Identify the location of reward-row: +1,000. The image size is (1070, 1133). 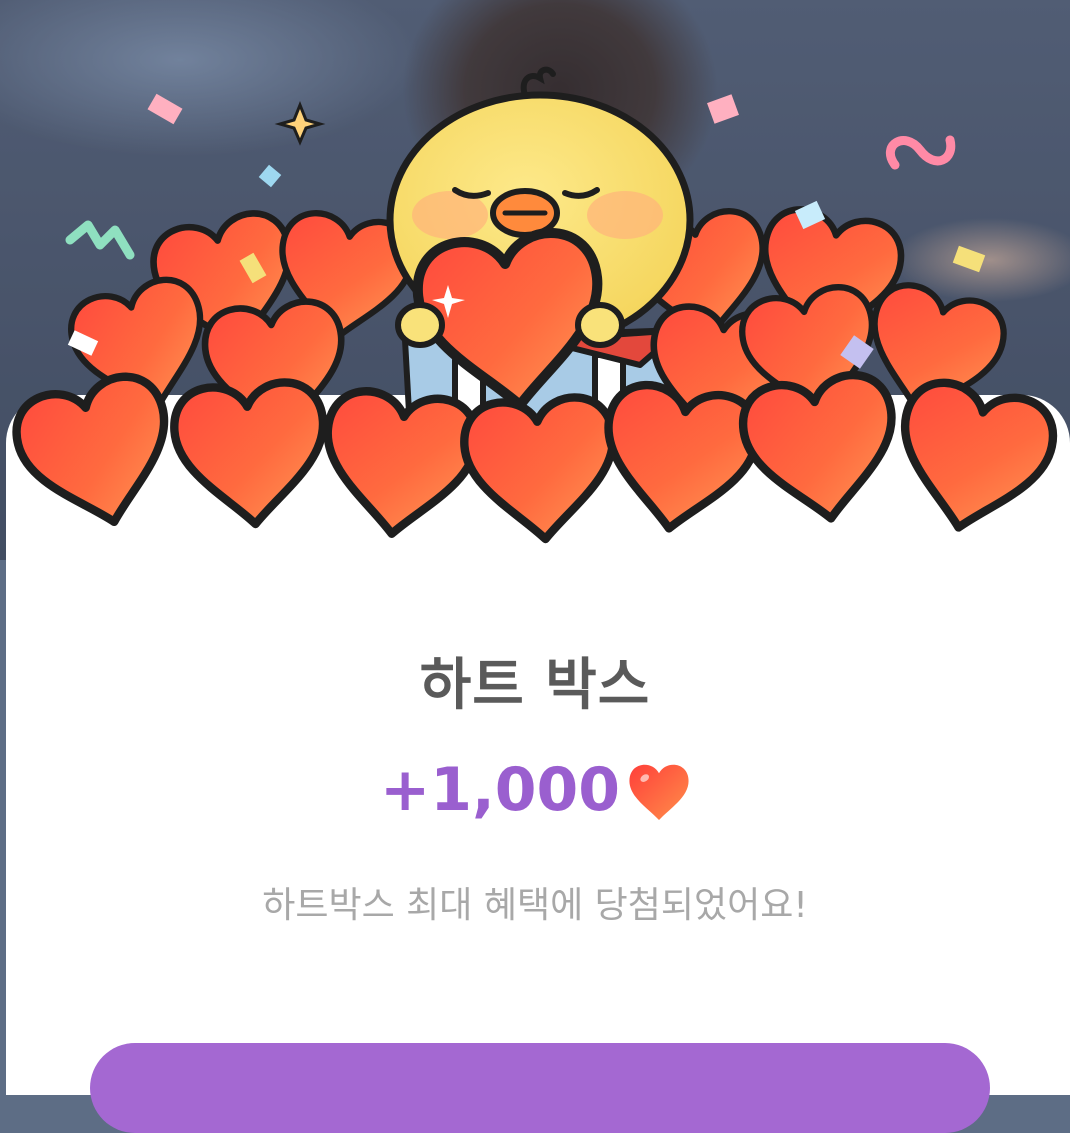
(535, 790).